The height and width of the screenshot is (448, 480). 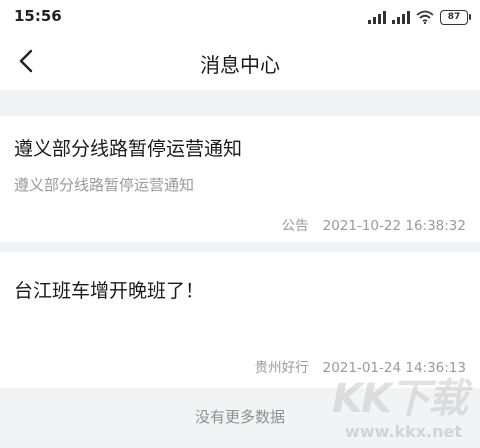 What do you see at coordinates (281, 368) in the screenshot?
I see `message-source: 贵州好行` at bounding box center [281, 368].